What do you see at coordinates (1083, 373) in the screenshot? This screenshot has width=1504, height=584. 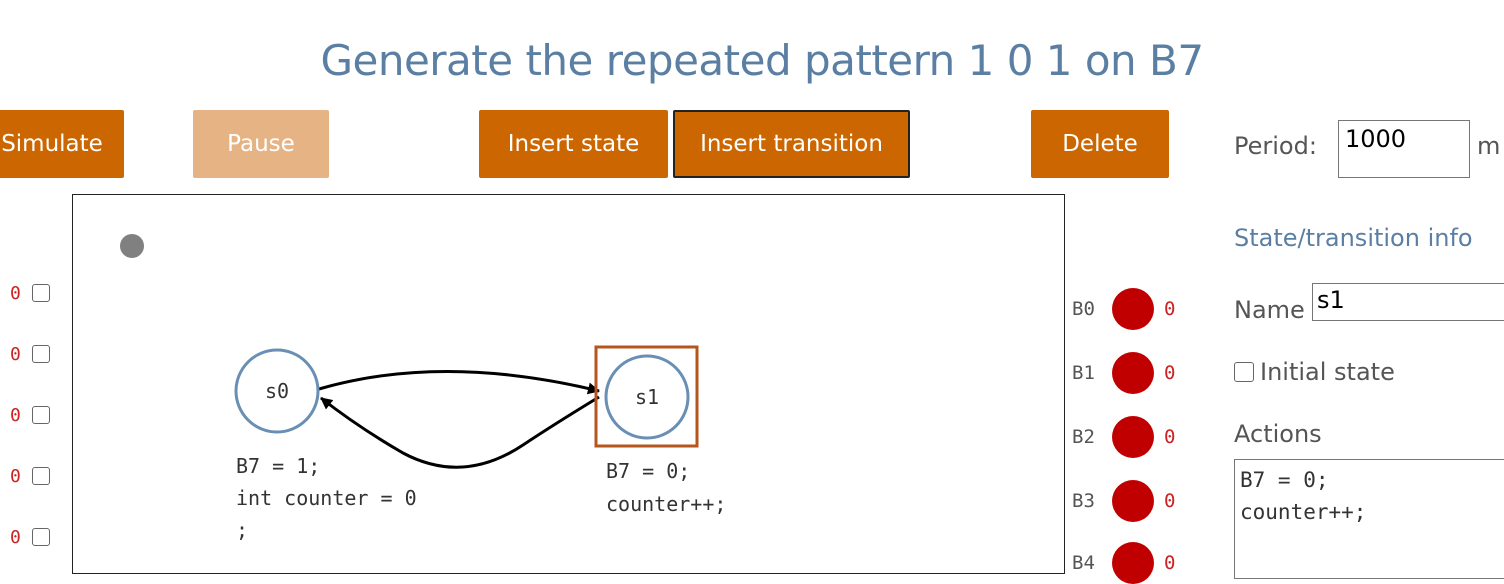 I see `output-label: B1` at bounding box center [1083, 373].